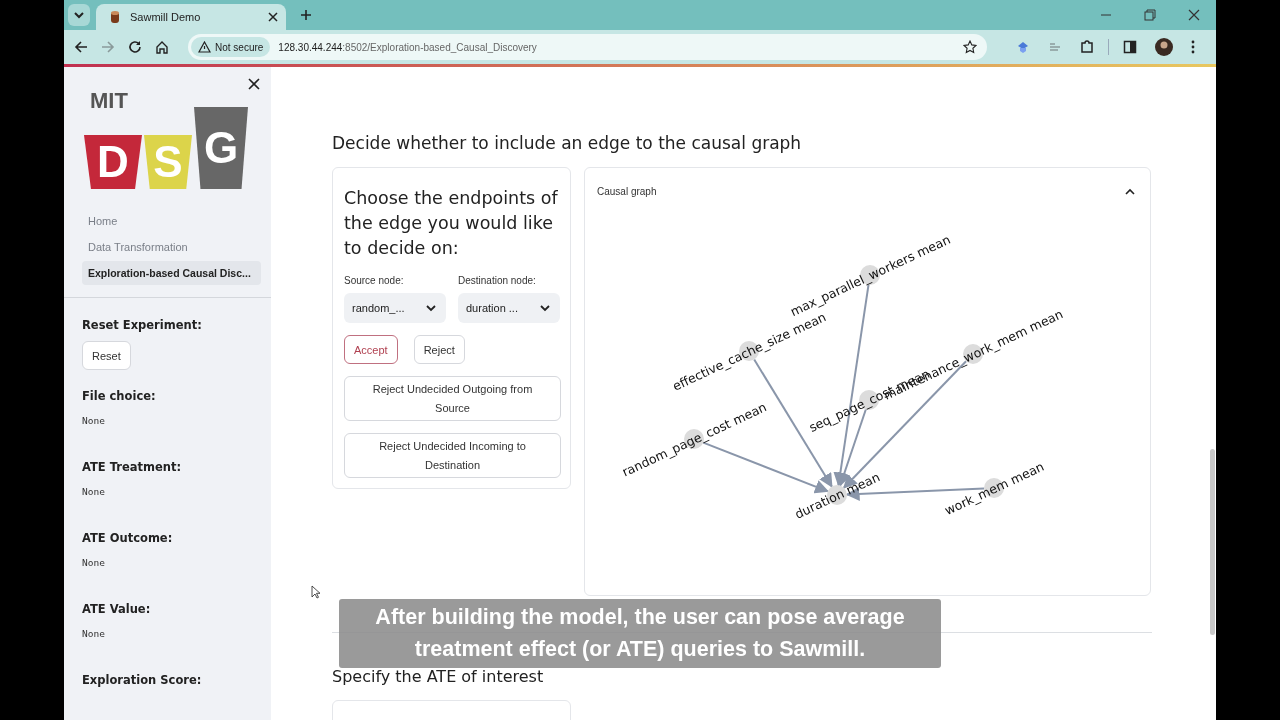  I want to click on logo-cup: S, so click(168, 162).